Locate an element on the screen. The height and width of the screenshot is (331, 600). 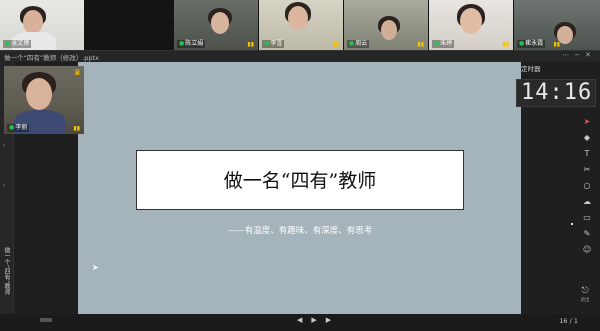
countdown-timer: 14:16 is located at coordinates (556, 93).